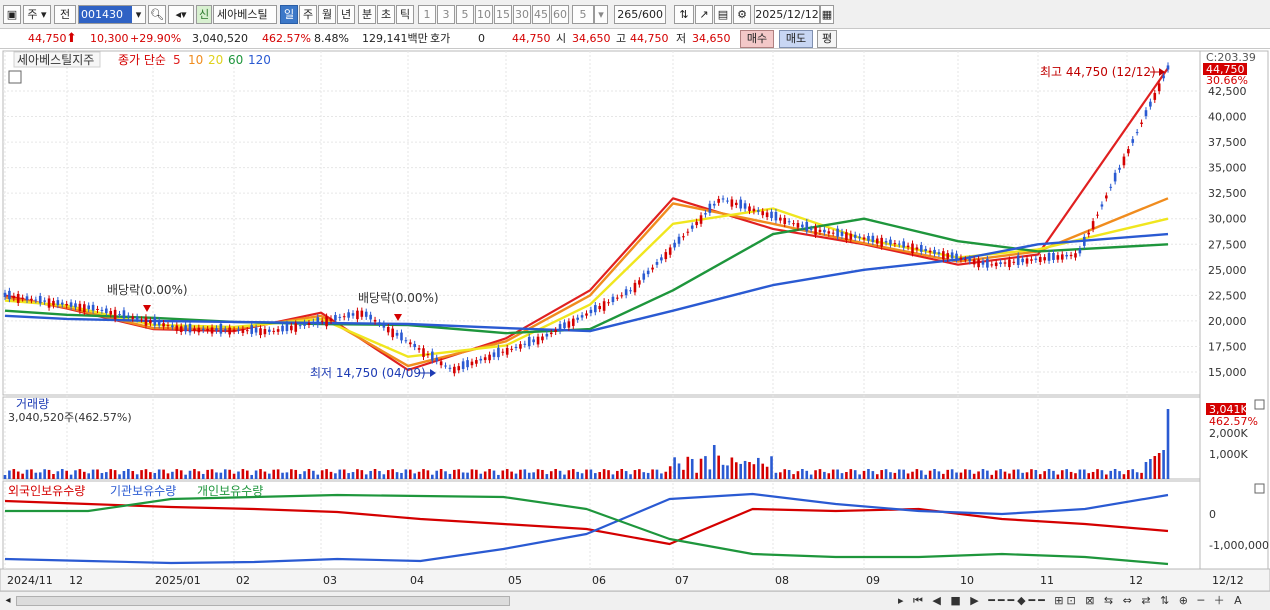 Image resolution: width=1270 pixels, height=610 pixels. I want to click on calendar-icon: ▦, so click(827, 14).